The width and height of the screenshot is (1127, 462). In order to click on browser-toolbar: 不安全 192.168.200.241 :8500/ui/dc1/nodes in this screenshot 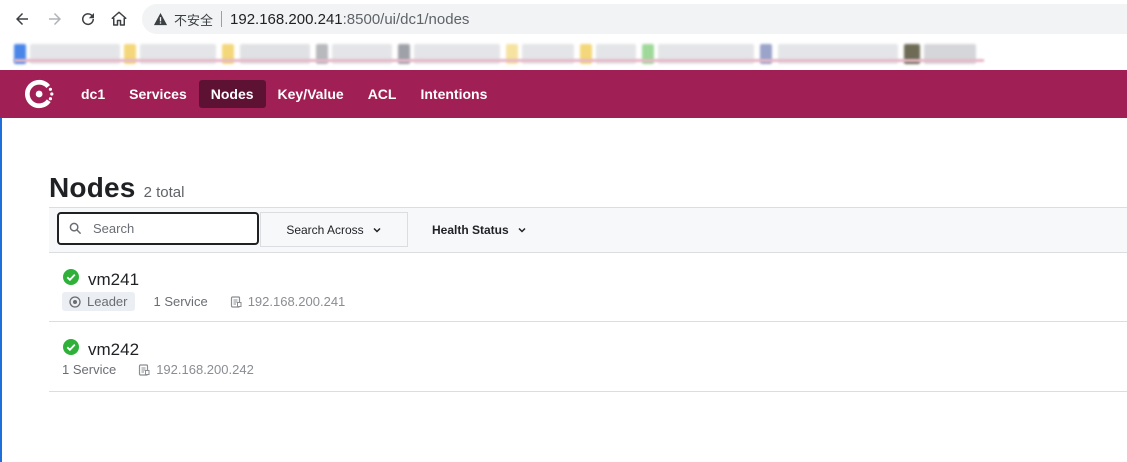, I will do `click(563, 19)`.